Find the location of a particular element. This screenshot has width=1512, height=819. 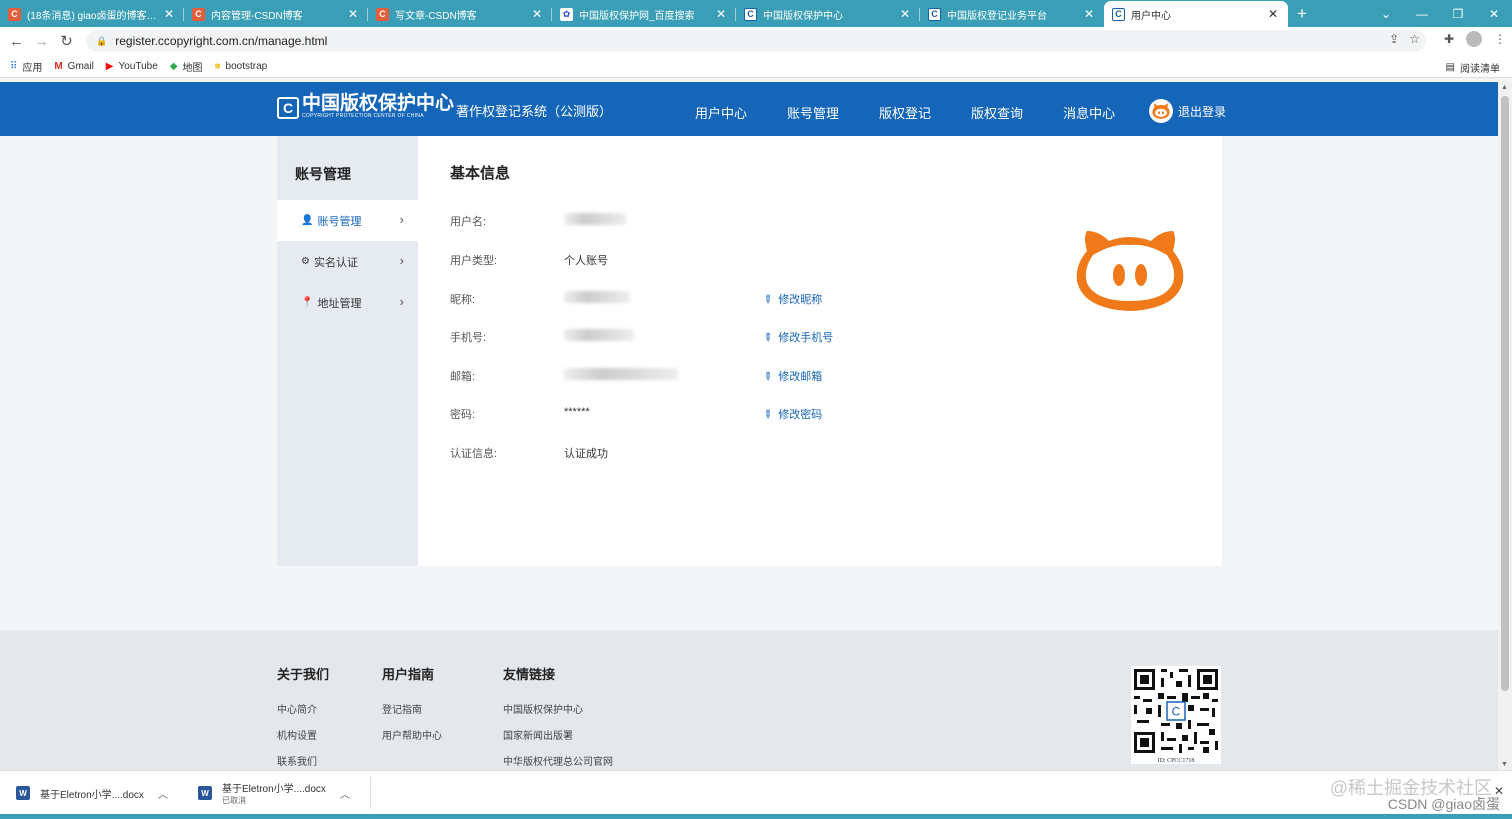

footer-link: 国家新闻出版署 is located at coordinates (558, 734).